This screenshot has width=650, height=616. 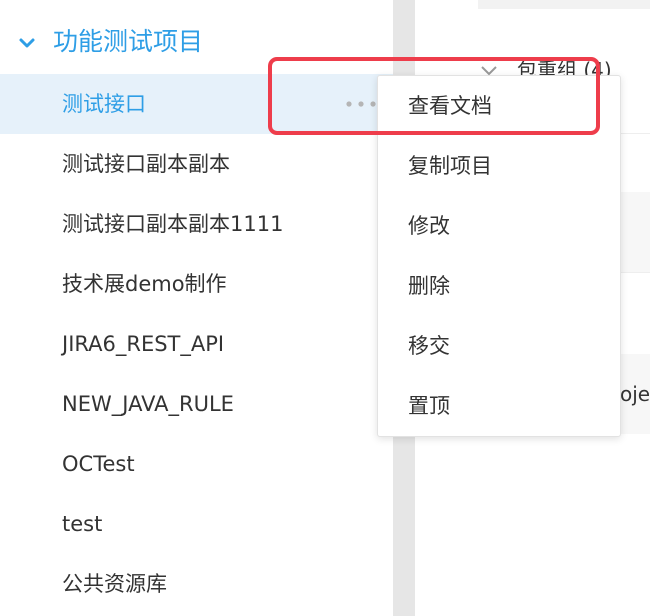 What do you see at coordinates (429, 406) in the screenshot?
I see `menu-item-label: 置顶` at bounding box center [429, 406].